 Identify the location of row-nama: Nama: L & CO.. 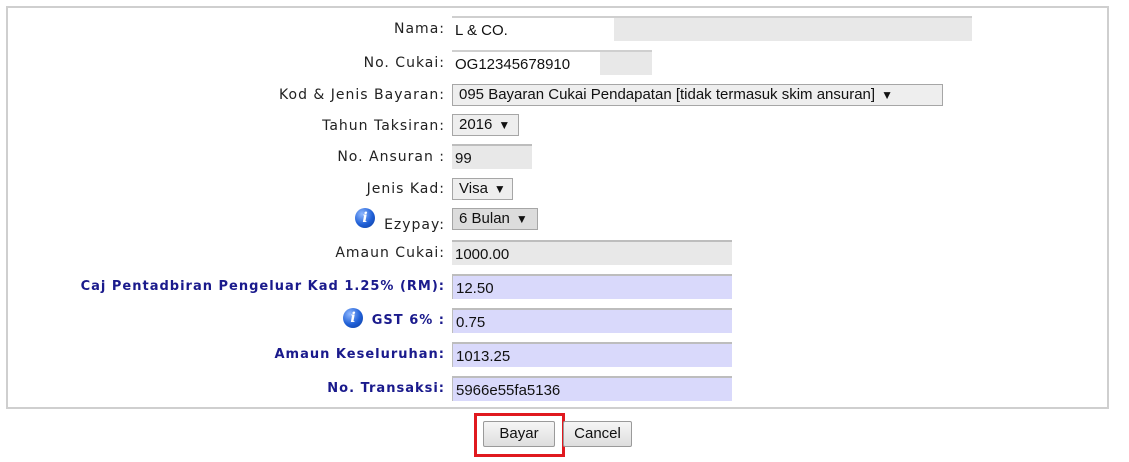
(564, 29).